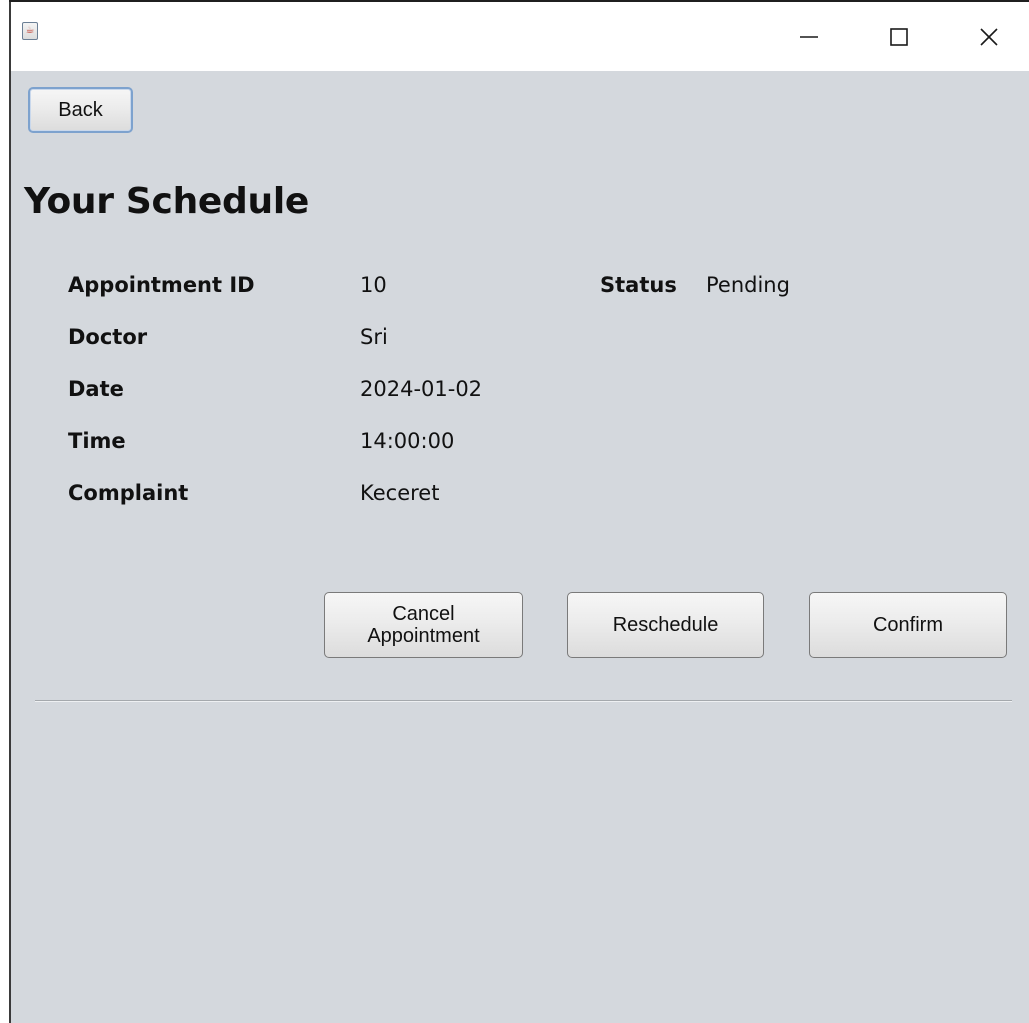 Image resolution: width=1029 pixels, height=1023 pixels. Describe the element at coordinates (374, 337) in the screenshot. I see `doctor-value: Sri` at that location.